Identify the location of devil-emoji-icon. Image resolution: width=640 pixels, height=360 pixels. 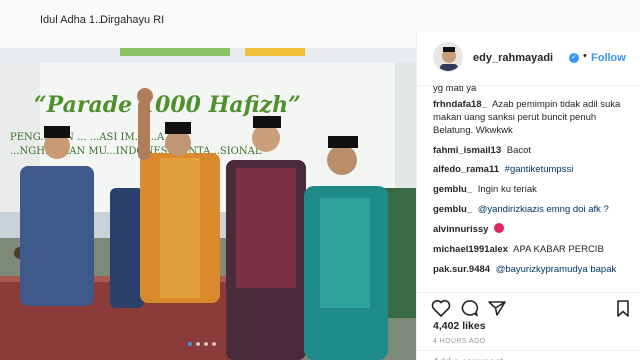
(499, 228).